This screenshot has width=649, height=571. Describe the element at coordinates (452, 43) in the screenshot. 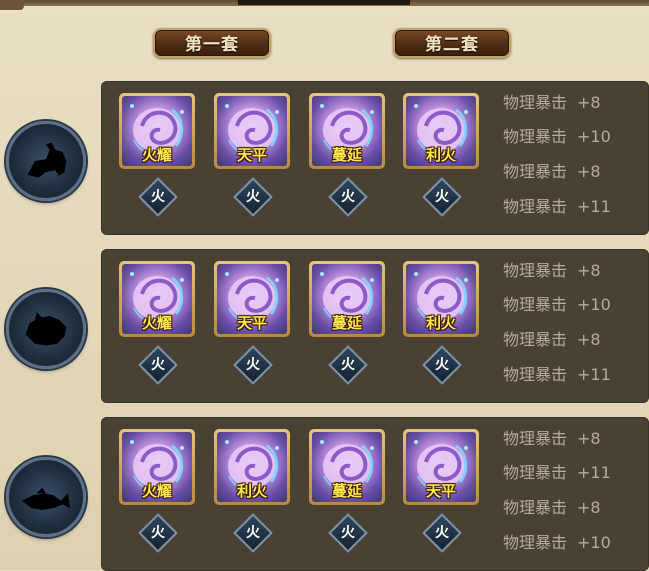

I see `tab-set-two: 第二套` at that location.